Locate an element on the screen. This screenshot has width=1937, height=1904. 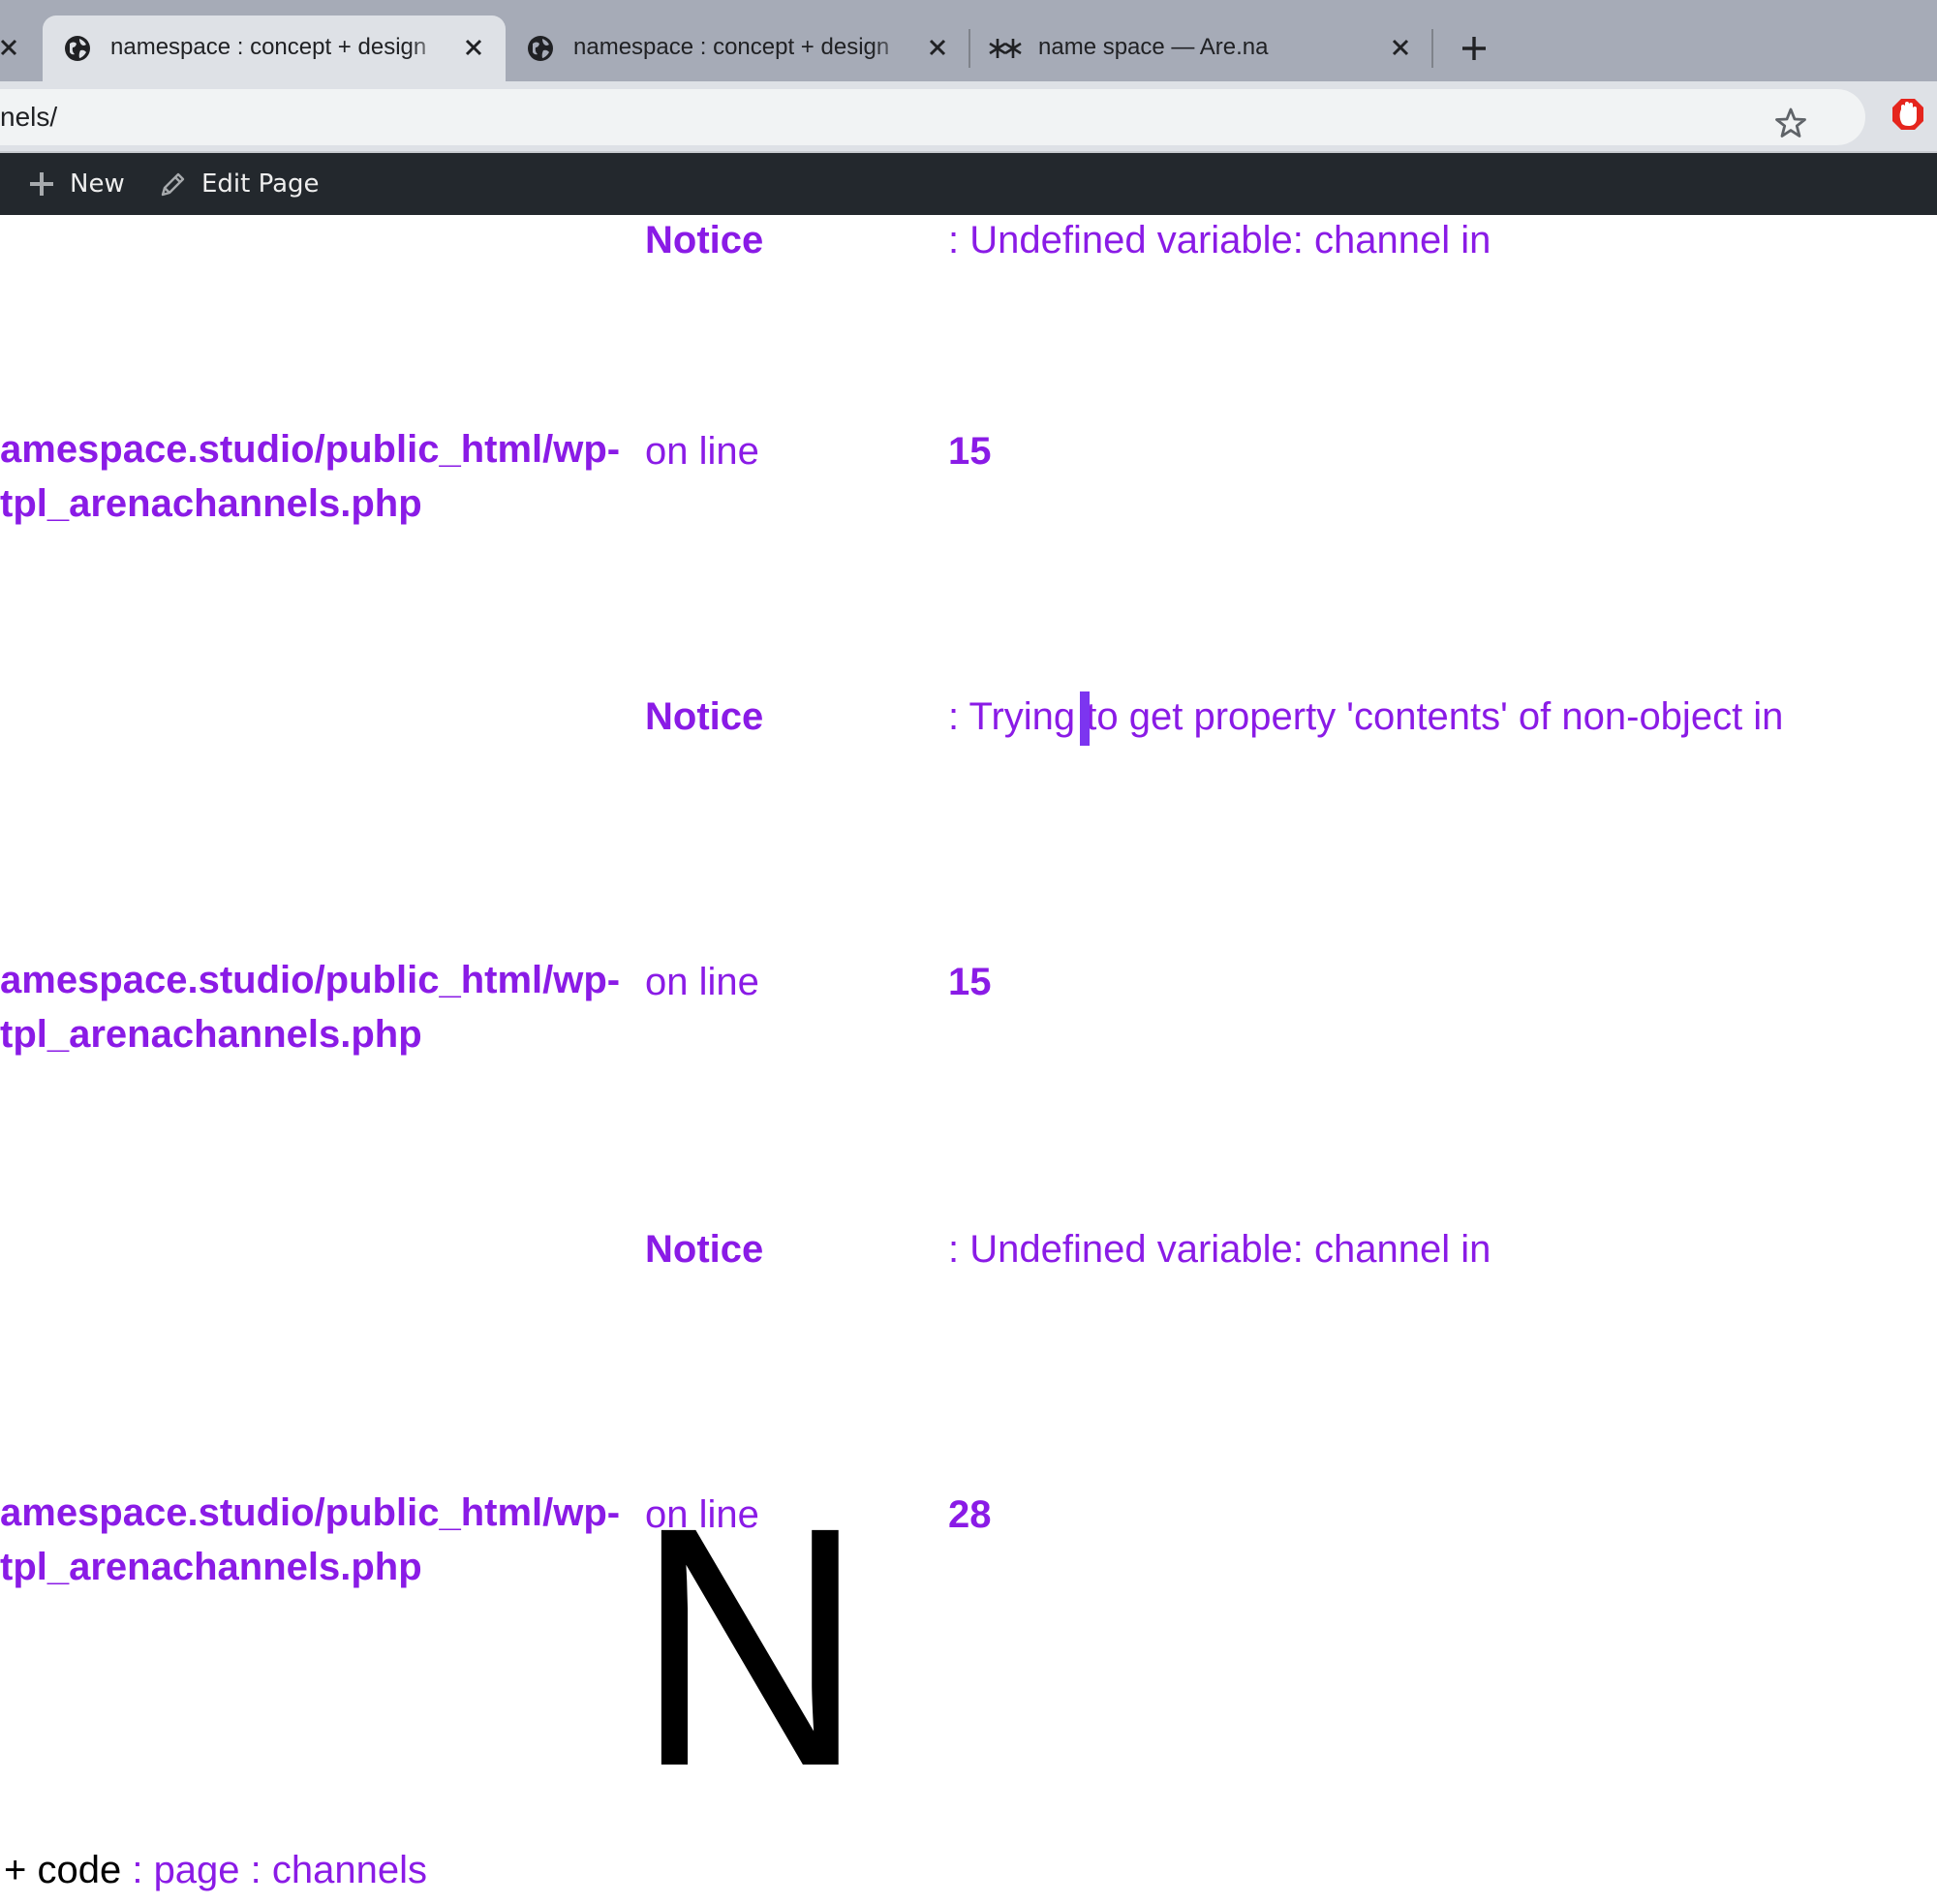
notice-line-number: 28 is located at coordinates (970, 1514).